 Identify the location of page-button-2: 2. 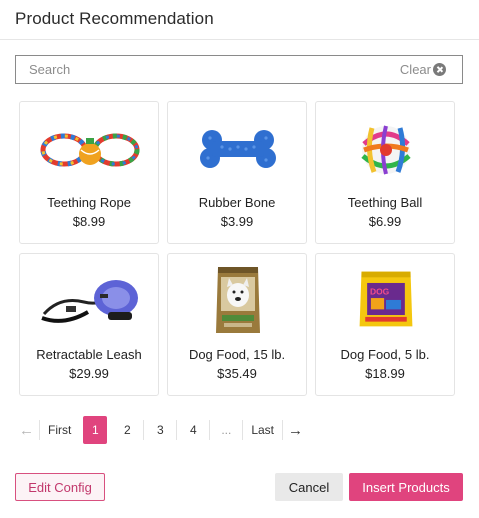
(127, 430).